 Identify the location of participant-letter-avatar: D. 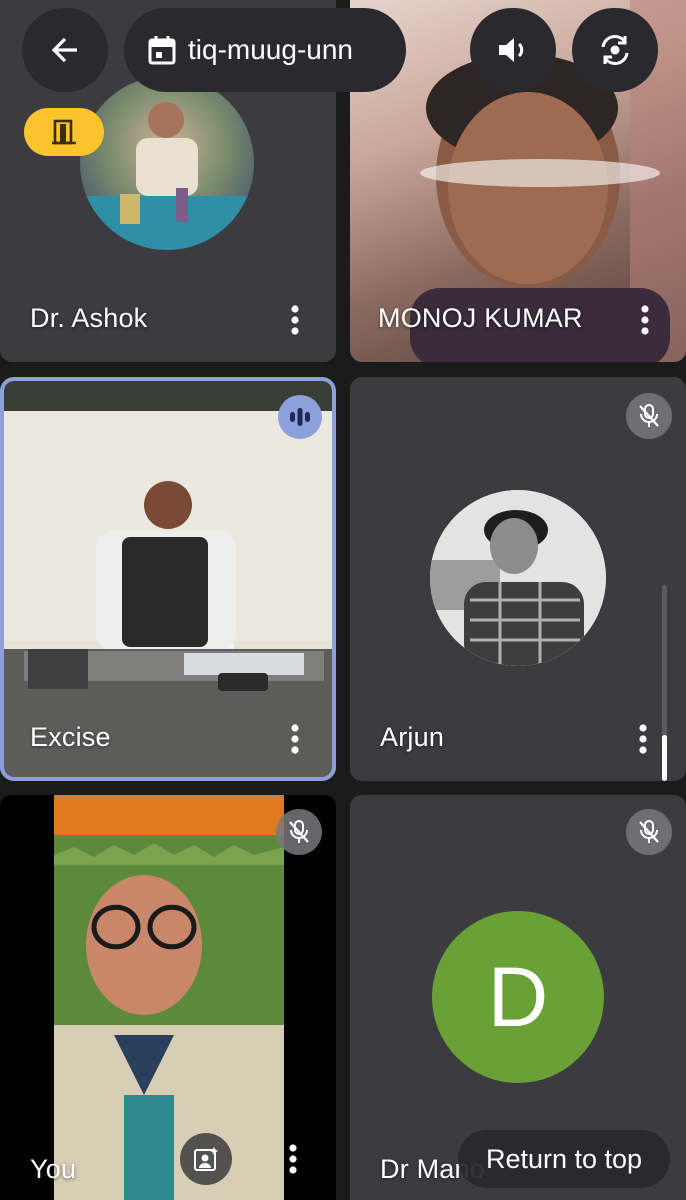
(518, 997).